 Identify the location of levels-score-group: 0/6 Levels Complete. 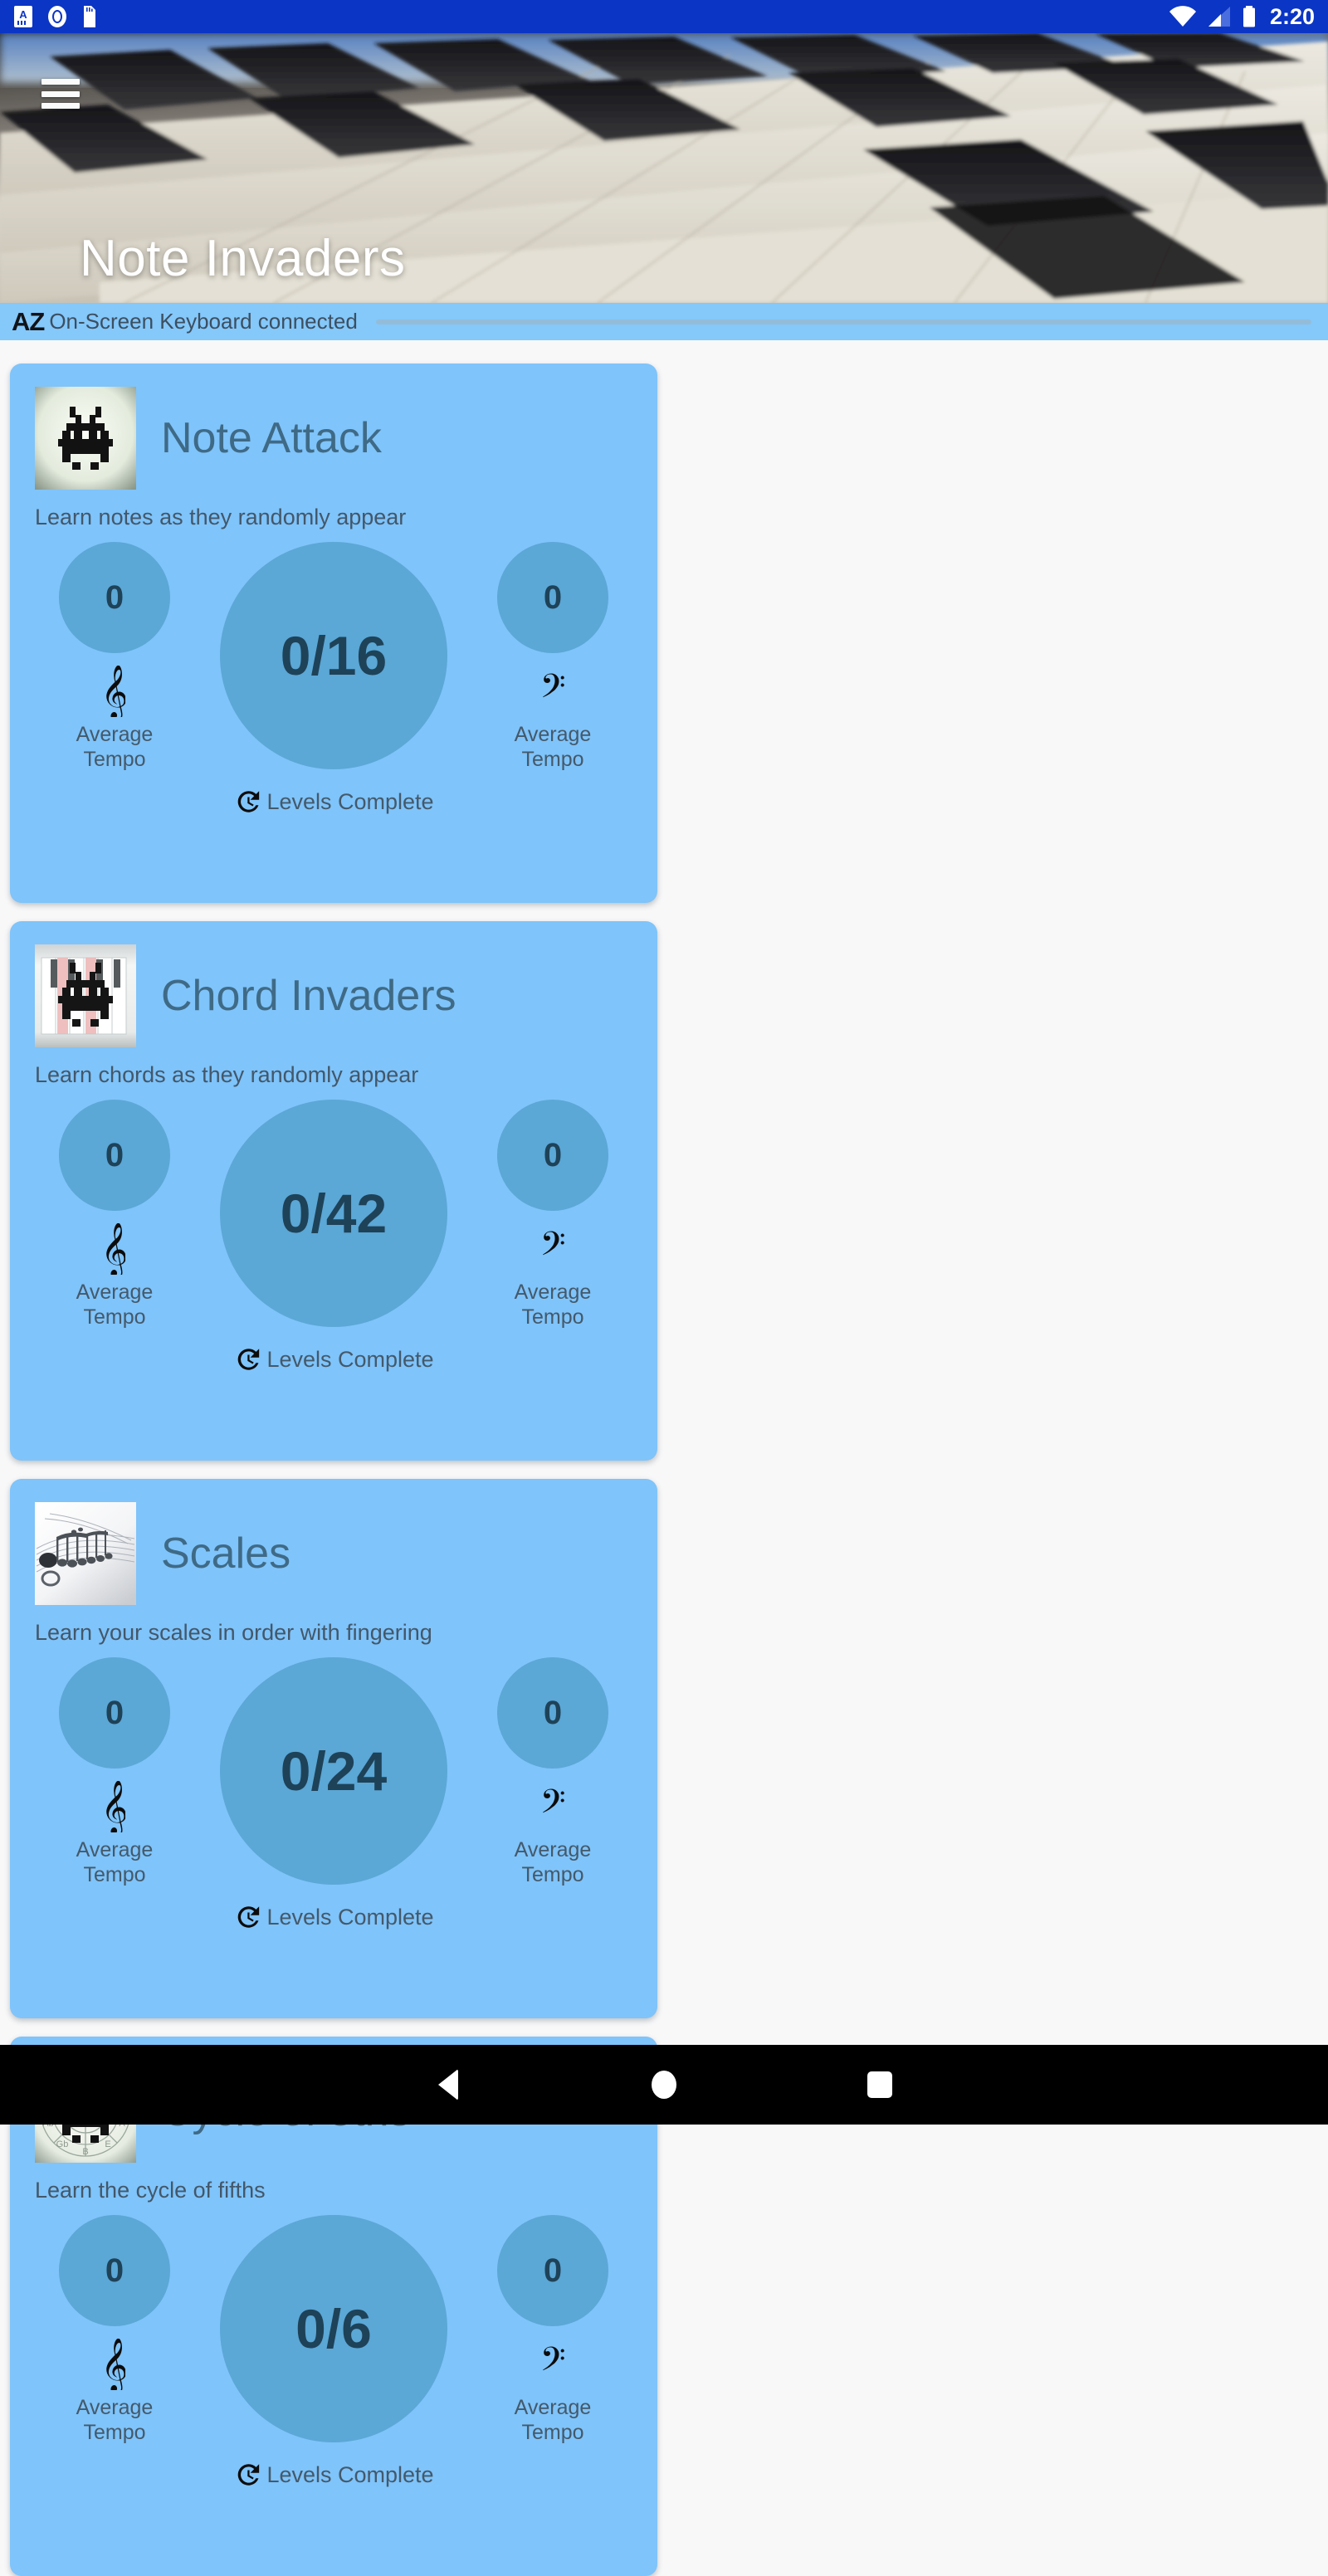
(333, 2352).